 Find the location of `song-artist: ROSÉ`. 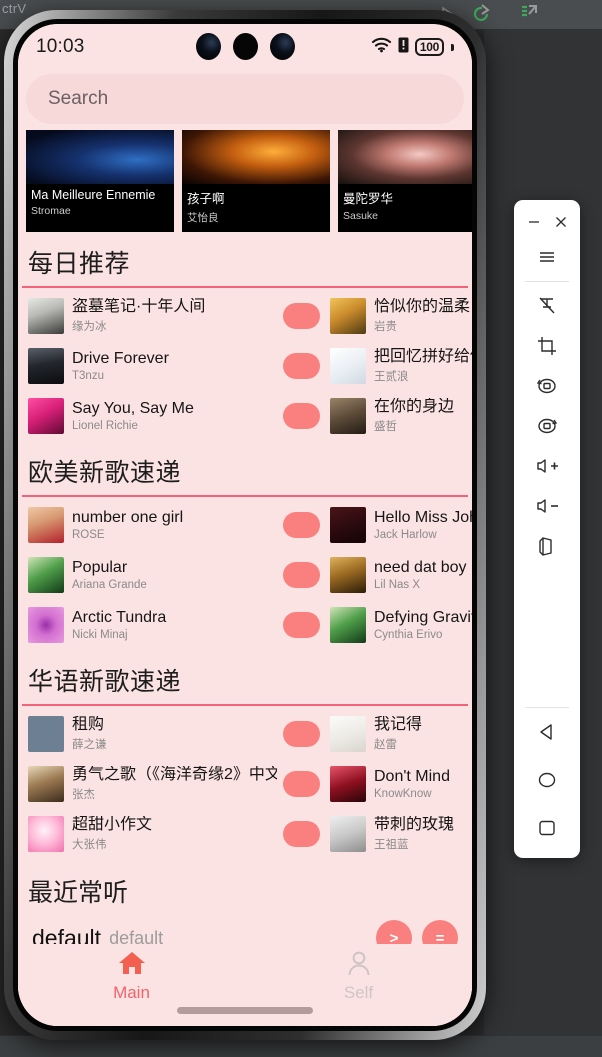

song-artist: ROSÉ is located at coordinates (88, 535).